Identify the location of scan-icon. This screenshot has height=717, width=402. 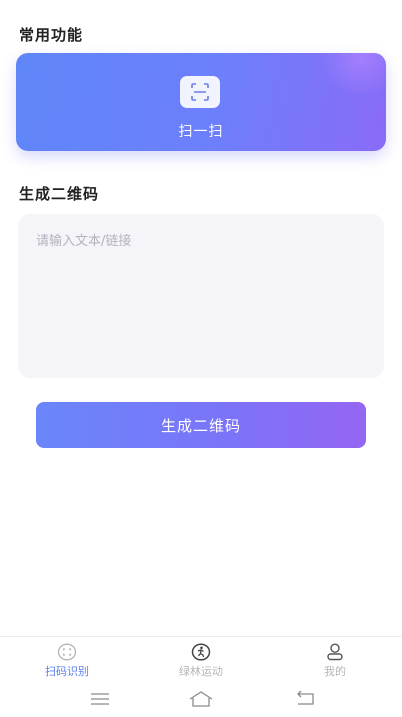
(200, 92).